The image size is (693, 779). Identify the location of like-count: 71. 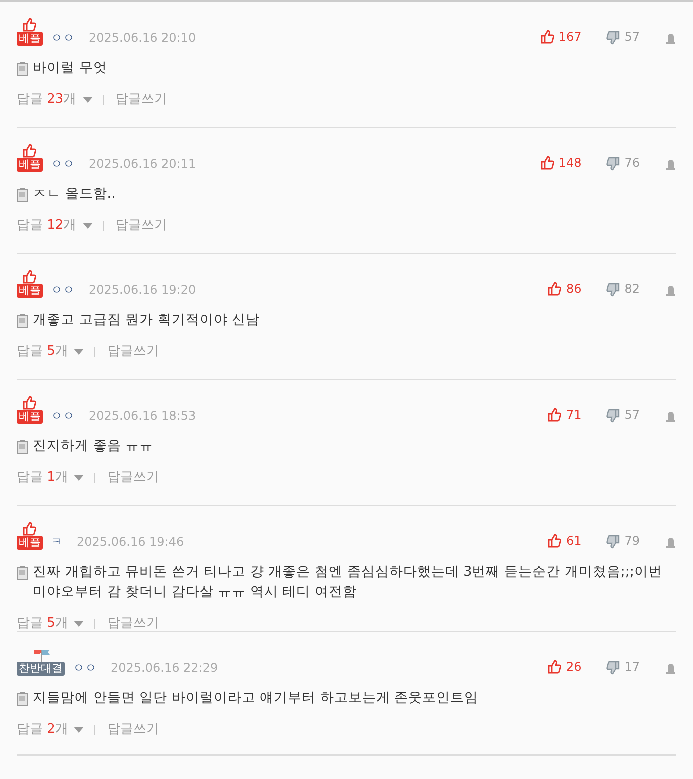
(574, 415).